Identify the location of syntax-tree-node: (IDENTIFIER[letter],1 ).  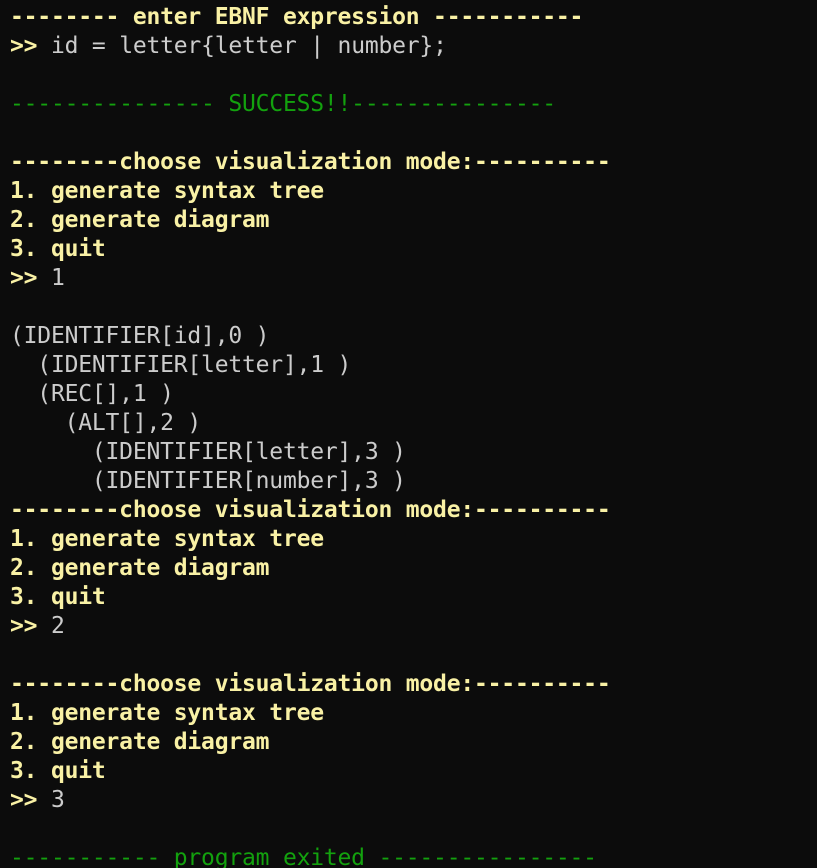
(181, 365).